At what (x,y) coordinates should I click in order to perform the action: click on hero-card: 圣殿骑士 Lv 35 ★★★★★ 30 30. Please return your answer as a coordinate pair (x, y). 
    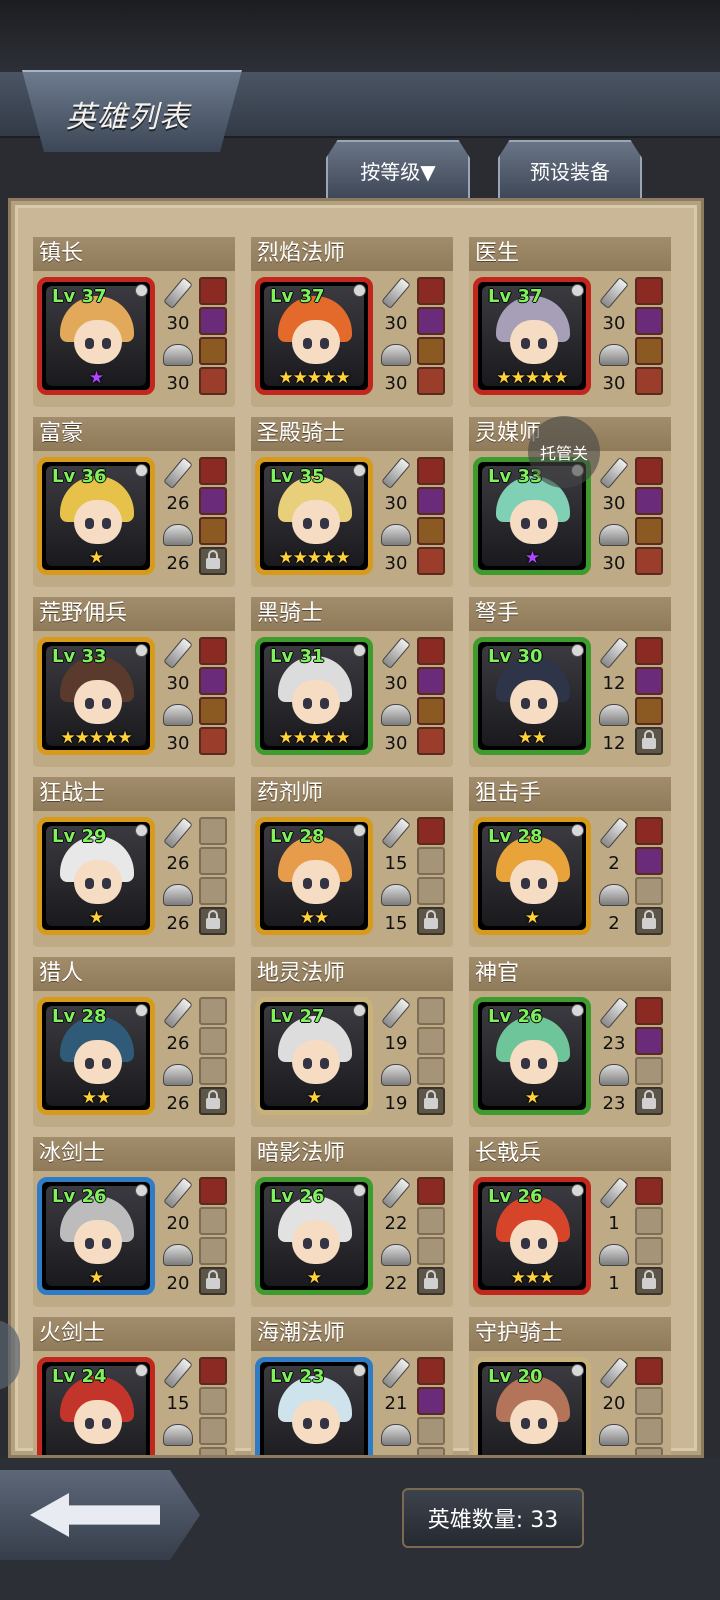
    Looking at the image, I should click on (352, 502).